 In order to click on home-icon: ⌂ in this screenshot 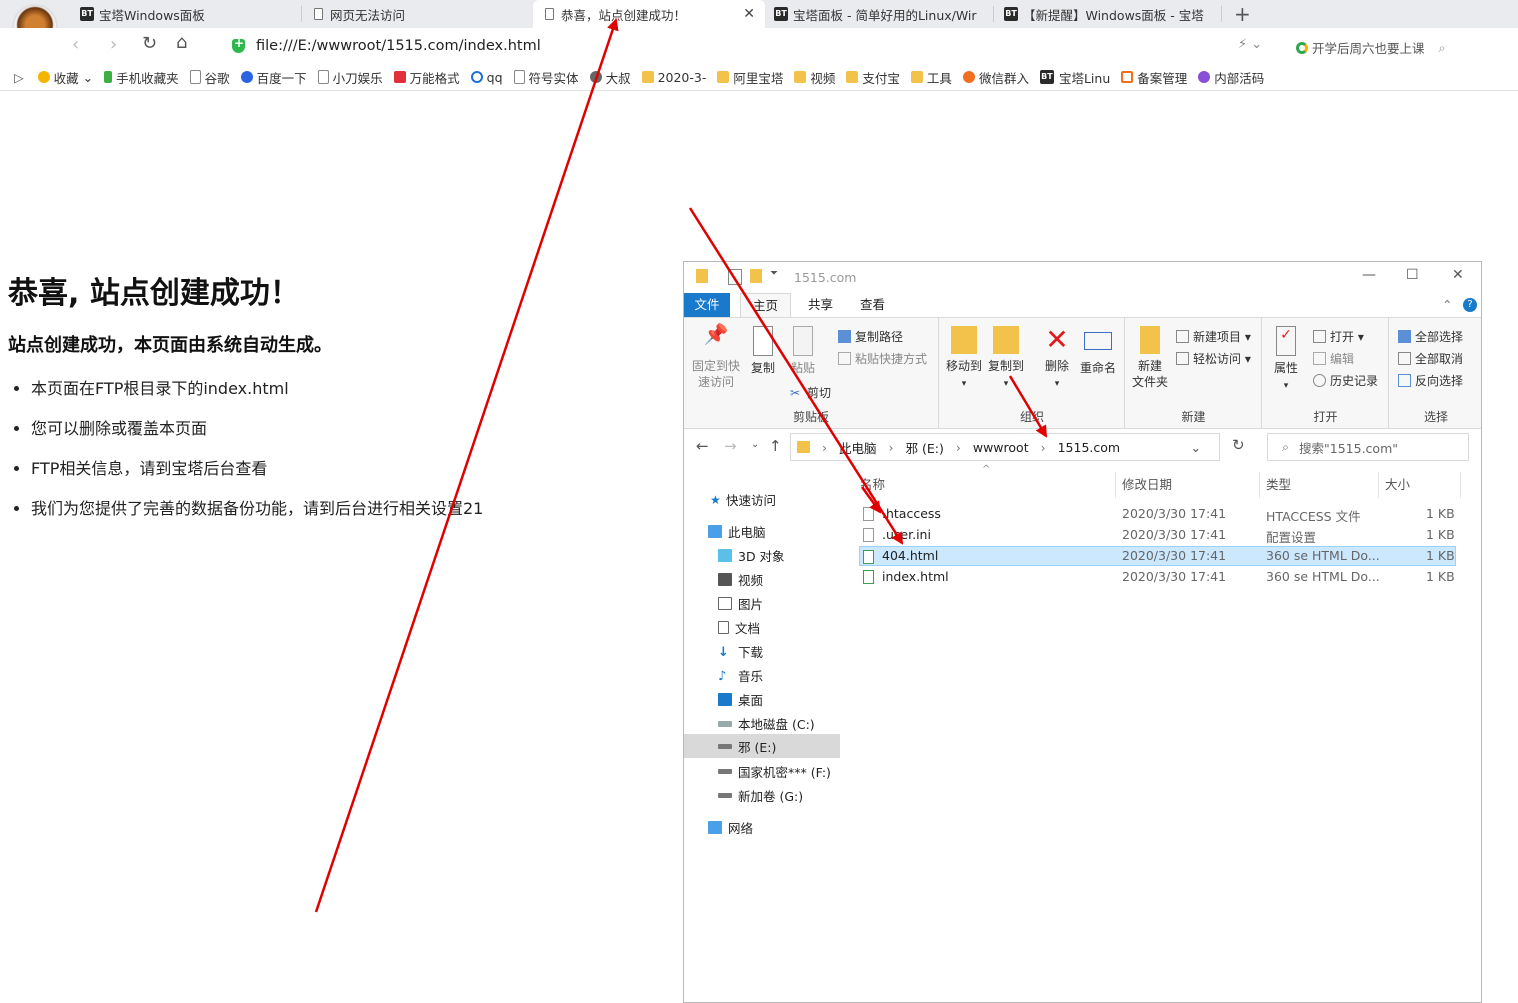, I will do `click(181, 42)`.